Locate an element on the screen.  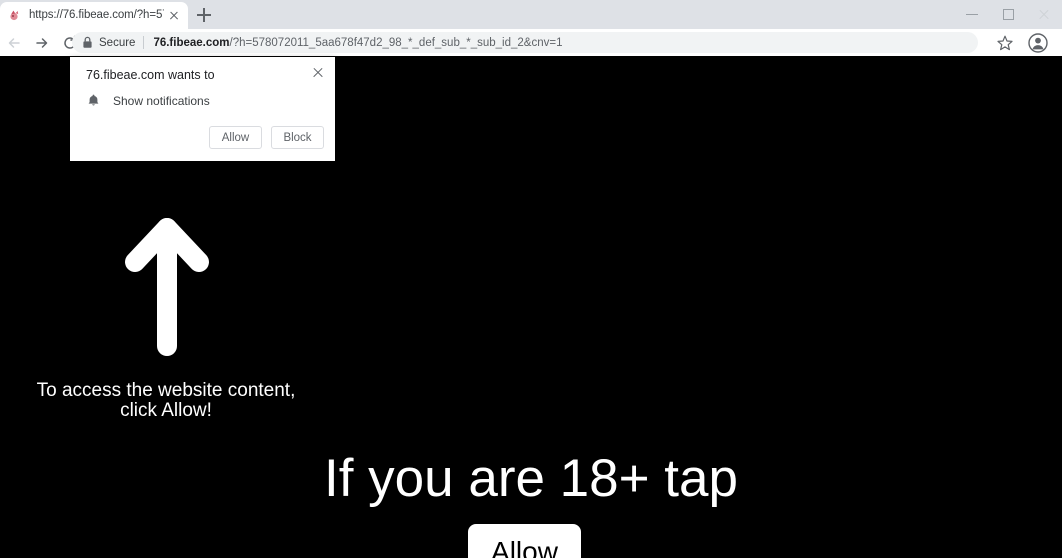
cta-line-1: To access the website content, is located at coordinates (166, 390).